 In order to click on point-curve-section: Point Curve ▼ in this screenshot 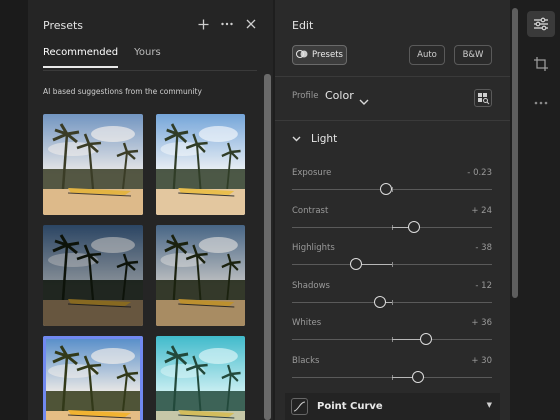, I will do `click(392, 406)`.